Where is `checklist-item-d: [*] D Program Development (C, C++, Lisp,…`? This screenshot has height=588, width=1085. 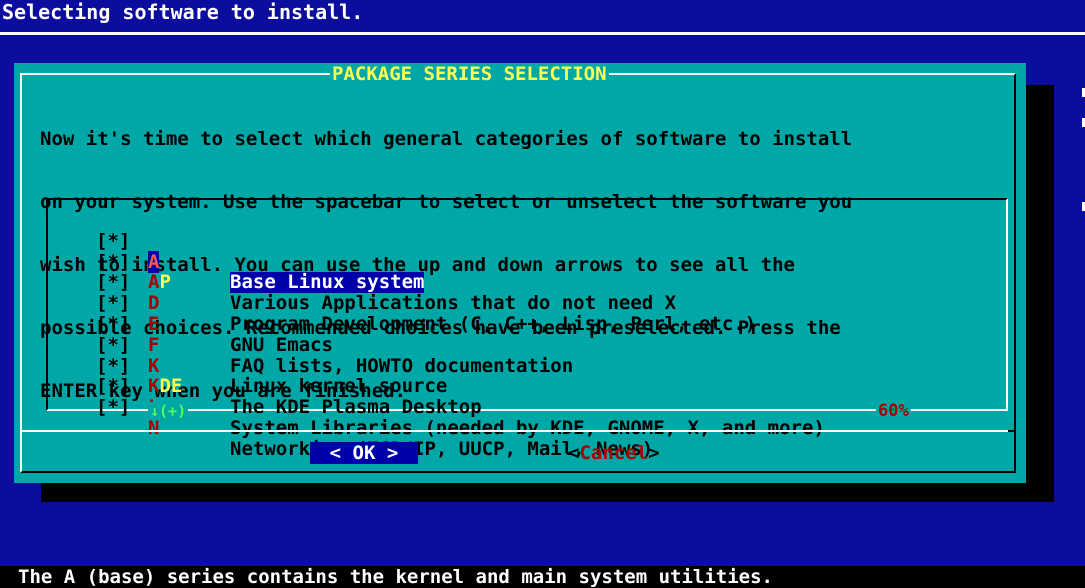
checklist-item-d: [*] D Program Development (C, C++, Lisp,… is located at coordinates (546, 293).